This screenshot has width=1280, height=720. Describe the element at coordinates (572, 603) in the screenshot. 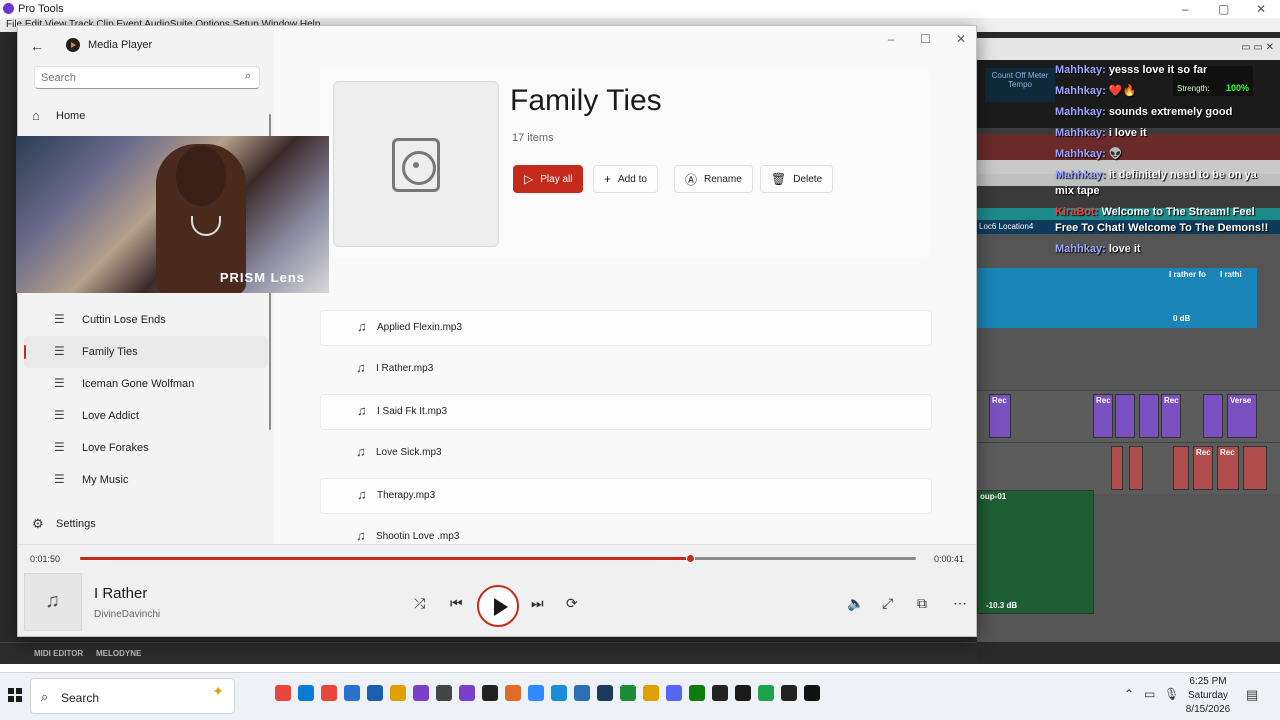

I see `repeat-icon: ⟳` at that location.